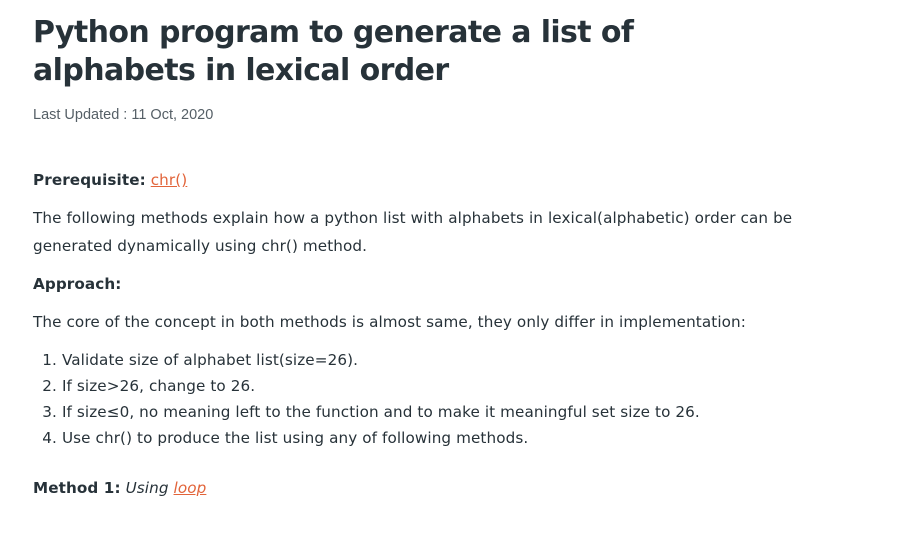  What do you see at coordinates (210, 360) in the screenshot?
I see `list-item-text: Validate size of alphabet list(size=26).` at bounding box center [210, 360].